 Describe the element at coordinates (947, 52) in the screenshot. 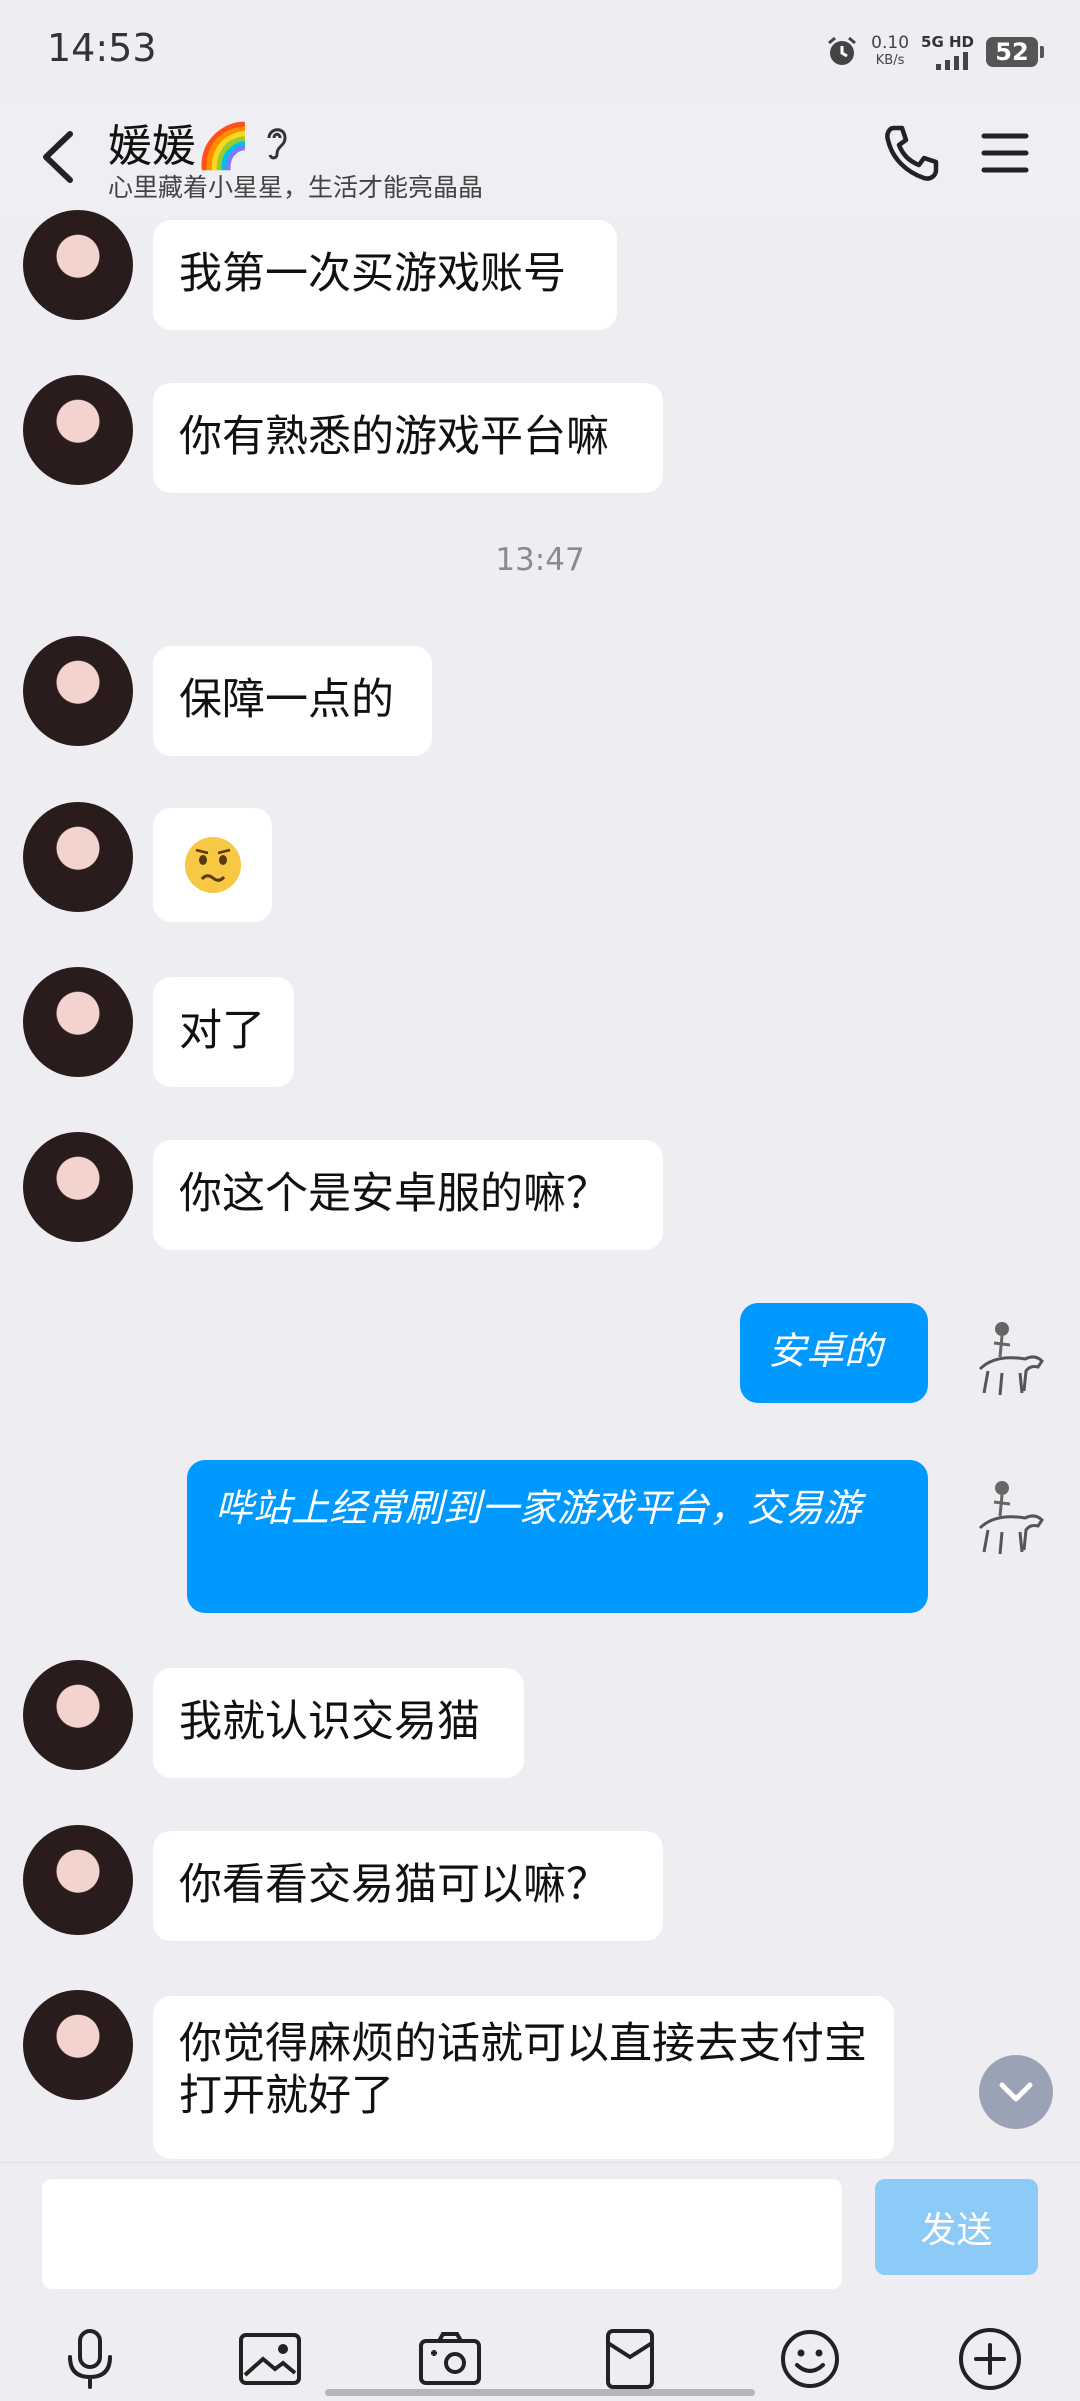

I see `signal-icon: 5G HD` at that location.